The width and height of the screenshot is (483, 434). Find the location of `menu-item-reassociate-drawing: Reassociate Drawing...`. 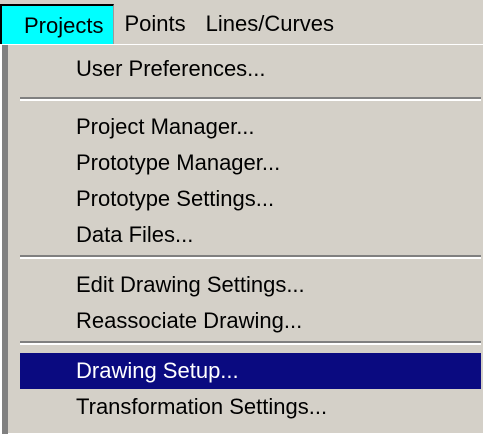

menu-item-reassociate-drawing: Reassociate Drawing... is located at coordinates (250, 321).